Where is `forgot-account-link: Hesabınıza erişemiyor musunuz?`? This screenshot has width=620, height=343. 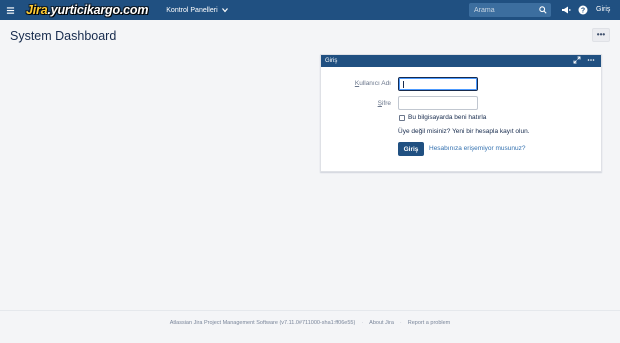
forgot-account-link: Hesabınıza erişemiyor musunuz? is located at coordinates (477, 148).